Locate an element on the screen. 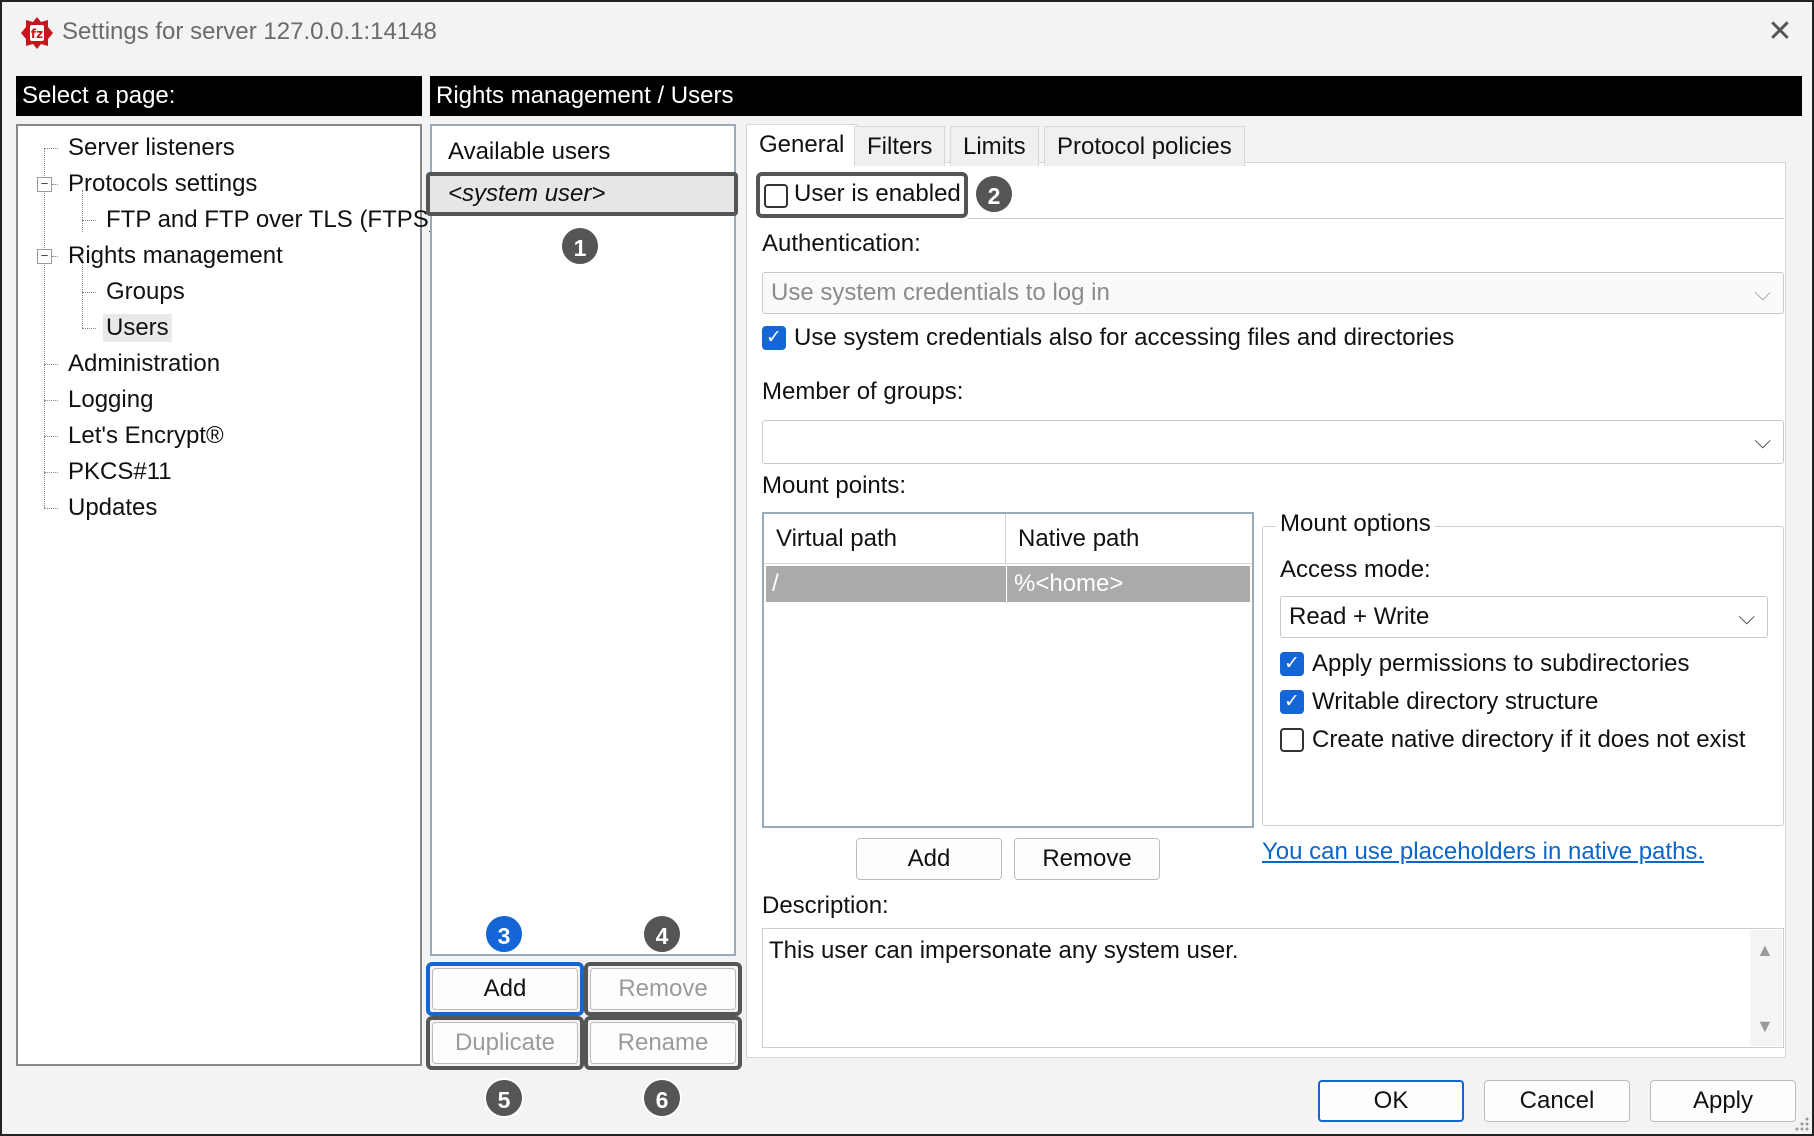  tree-item-lets-encrypt: Let's Encrypt® is located at coordinates (146, 436).